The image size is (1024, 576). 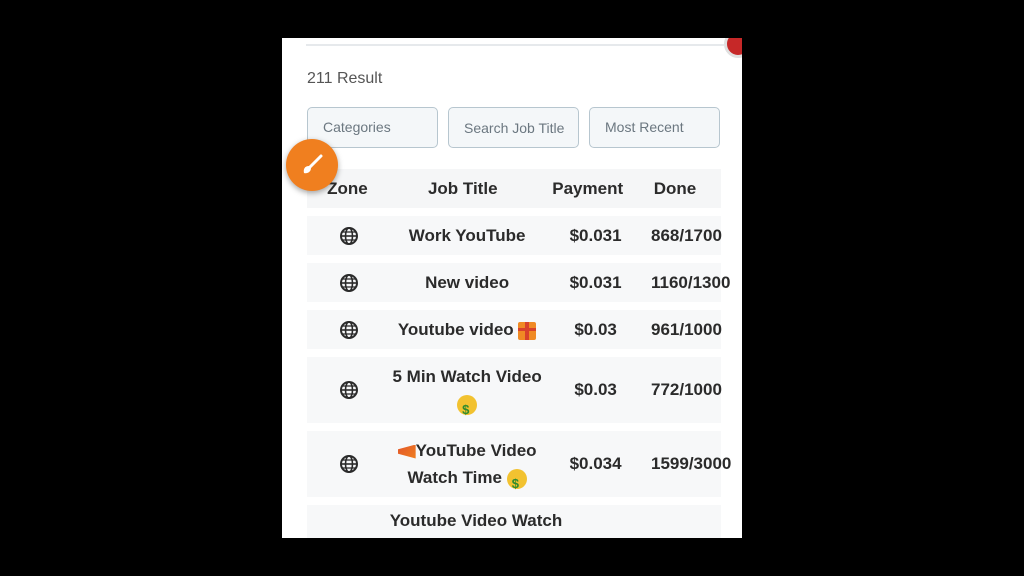 What do you see at coordinates (462, 188) in the screenshot?
I see `header-job-title: Job Title` at bounding box center [462, 188].